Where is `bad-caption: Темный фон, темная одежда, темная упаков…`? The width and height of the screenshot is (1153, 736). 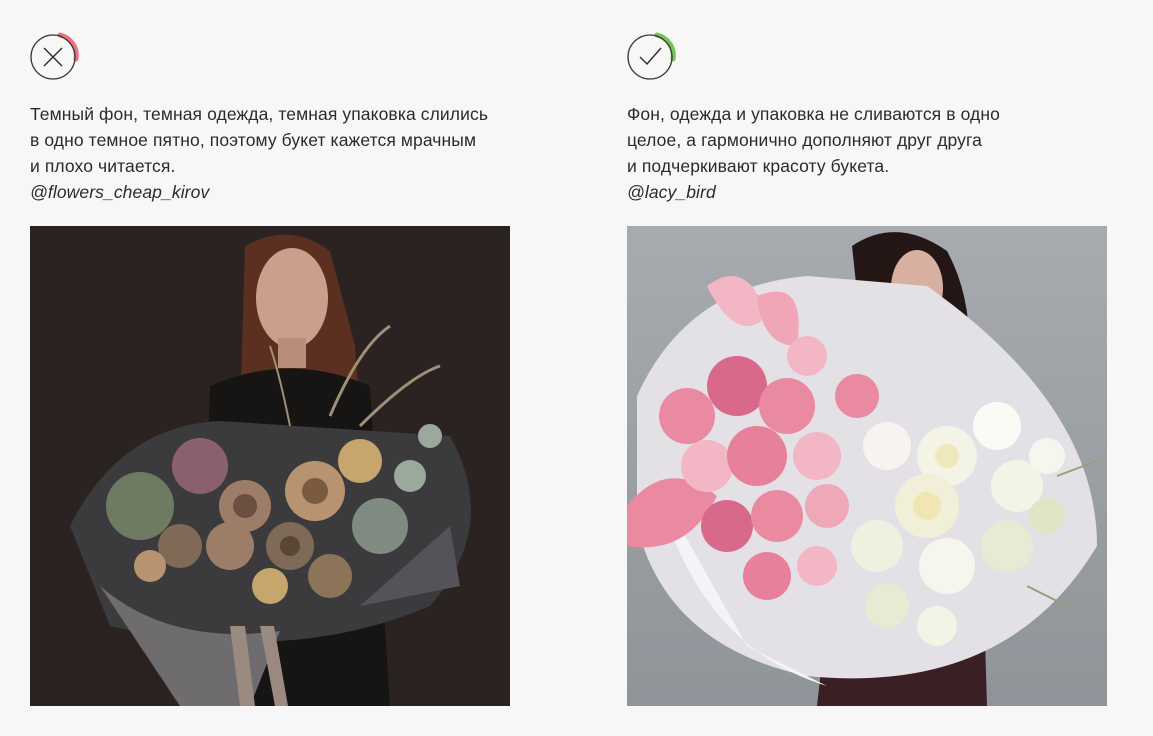
bad-caption: Темный фон, темная одежда, темная упаков… is located at coordinates (280, 153).